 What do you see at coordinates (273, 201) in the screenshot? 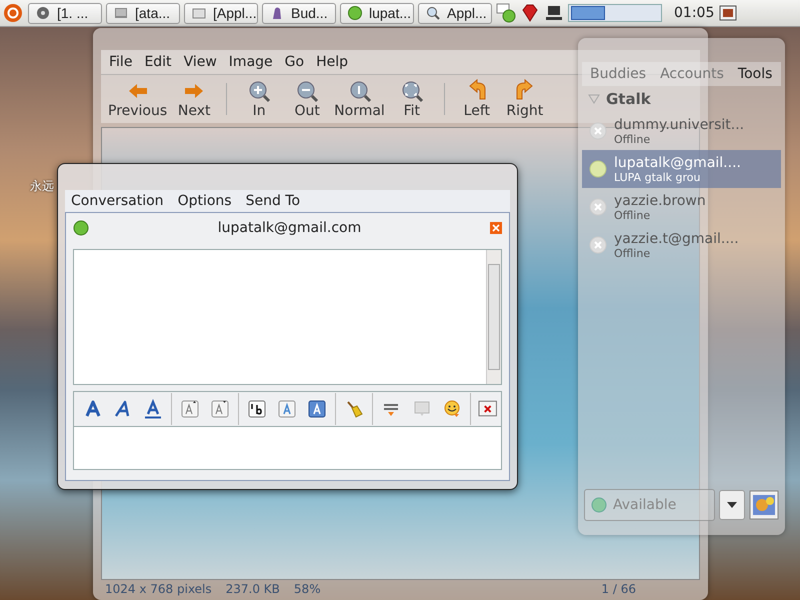
I see `menu-item: Send To` at bounding box center [273, 201].